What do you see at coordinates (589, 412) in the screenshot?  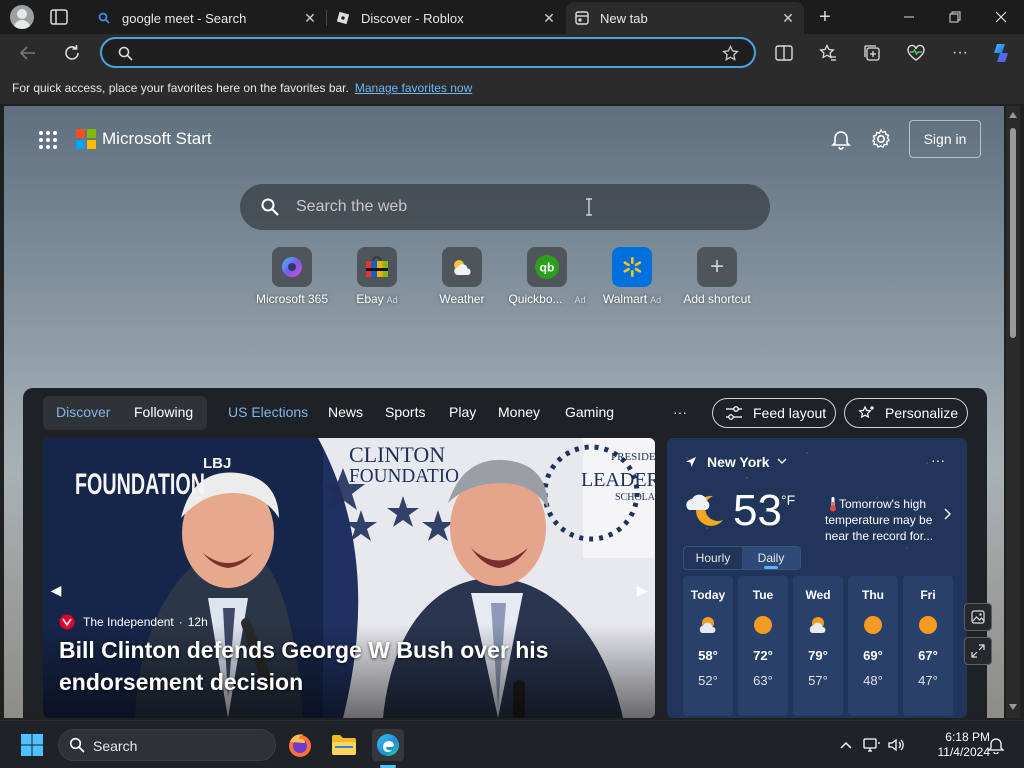 I see `tab-gaming: Gaming` at bounding box center [589, 412].